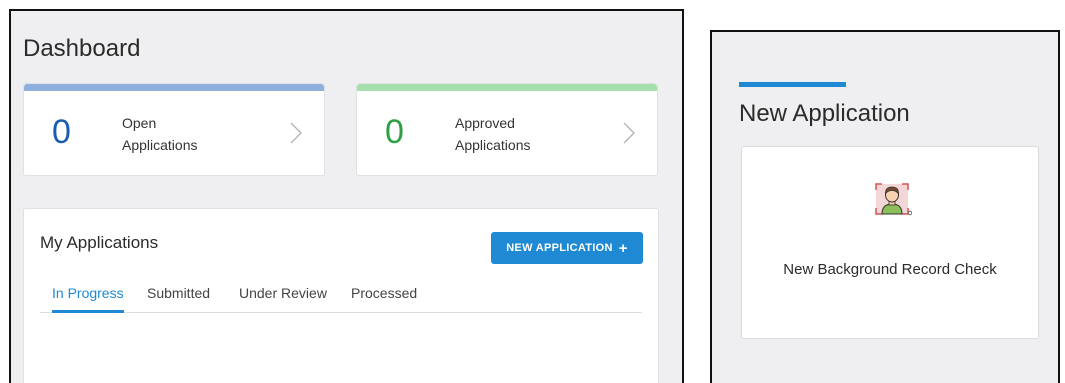 The image size is (1065, 383). What do you see at coordinates (559, 248) in the screenshot?
I see `new-application-button-label: NEW APPLICATION` at bounding box center [559, 248].